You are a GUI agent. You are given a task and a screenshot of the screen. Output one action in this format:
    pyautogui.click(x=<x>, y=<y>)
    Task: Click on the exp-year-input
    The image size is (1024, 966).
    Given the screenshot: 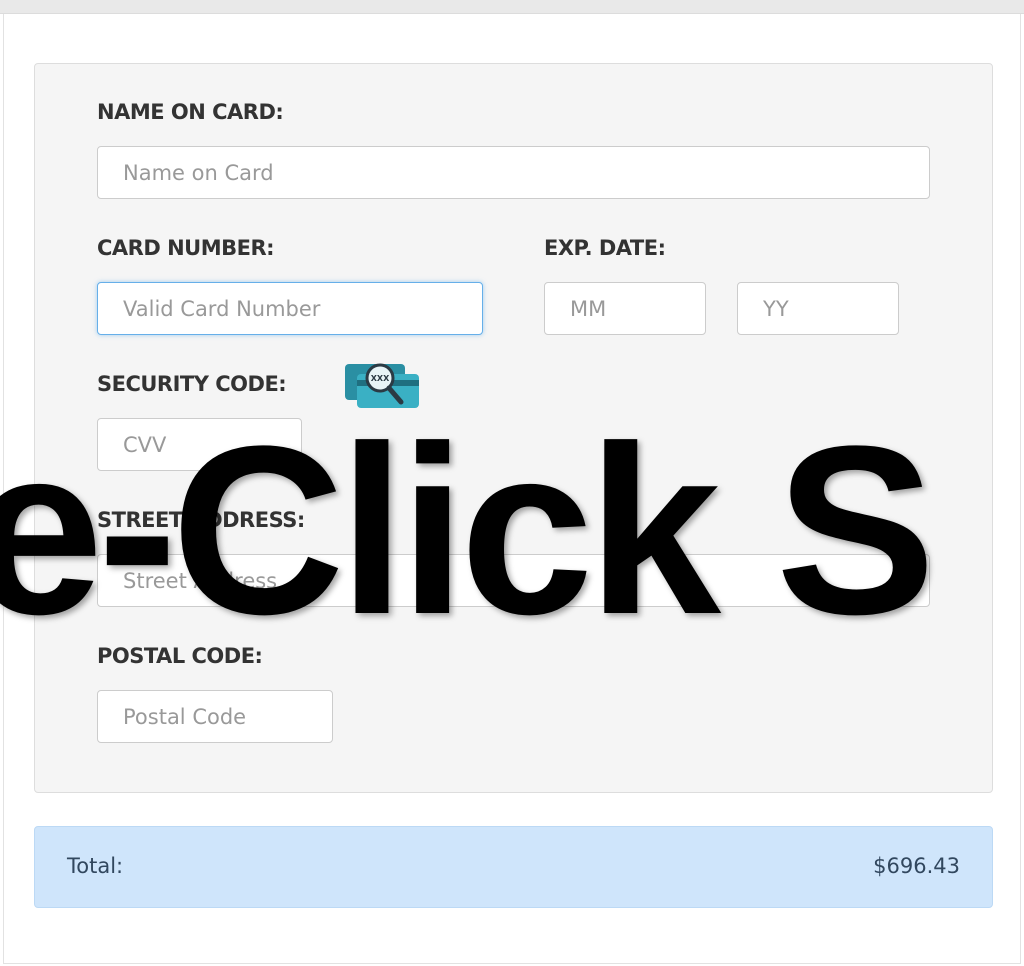 What is the action you would take?
    pyautogui.click(x=818, y=308)
    